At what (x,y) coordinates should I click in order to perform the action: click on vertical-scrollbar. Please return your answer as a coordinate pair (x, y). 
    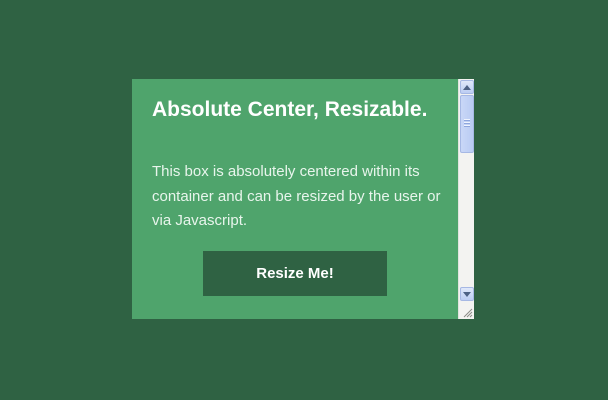
    Looking at the image, I should click on (466, 191).